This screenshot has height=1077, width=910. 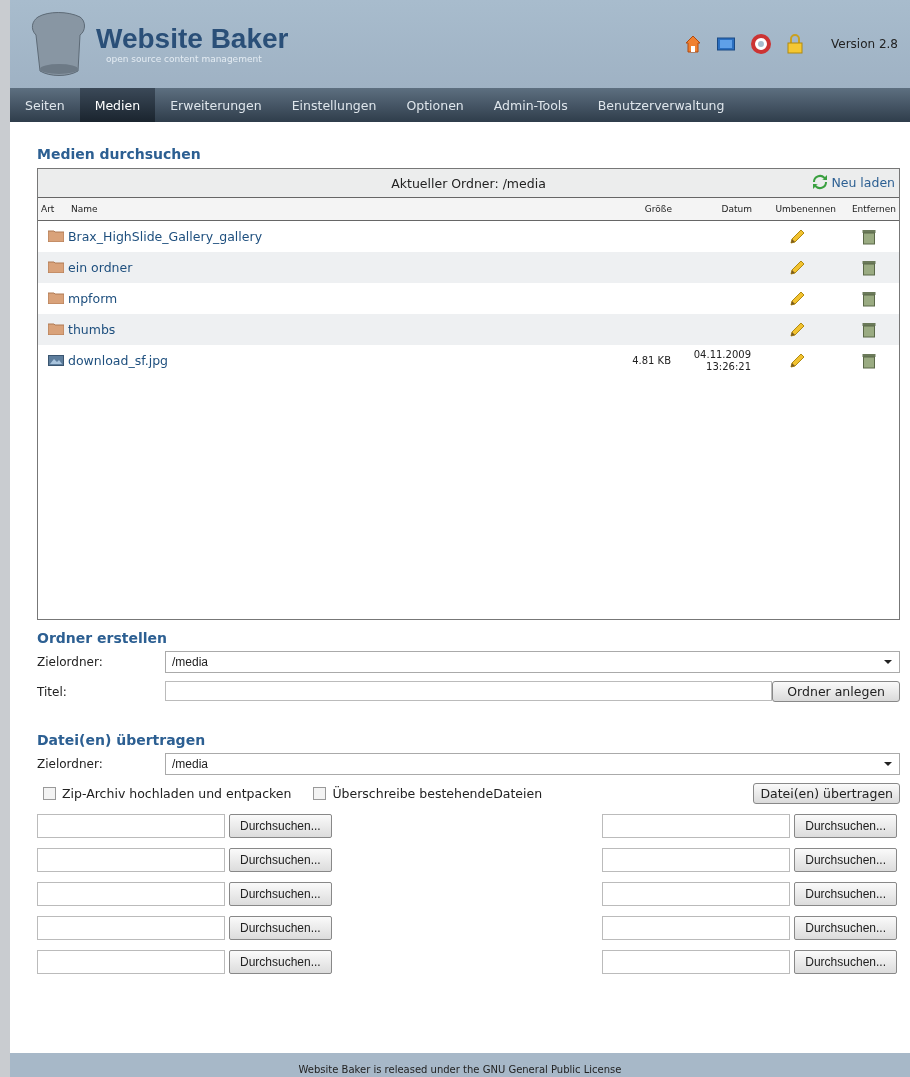 I want to click on nav-tab: Erweiterungen, so click(x=216, y=105).